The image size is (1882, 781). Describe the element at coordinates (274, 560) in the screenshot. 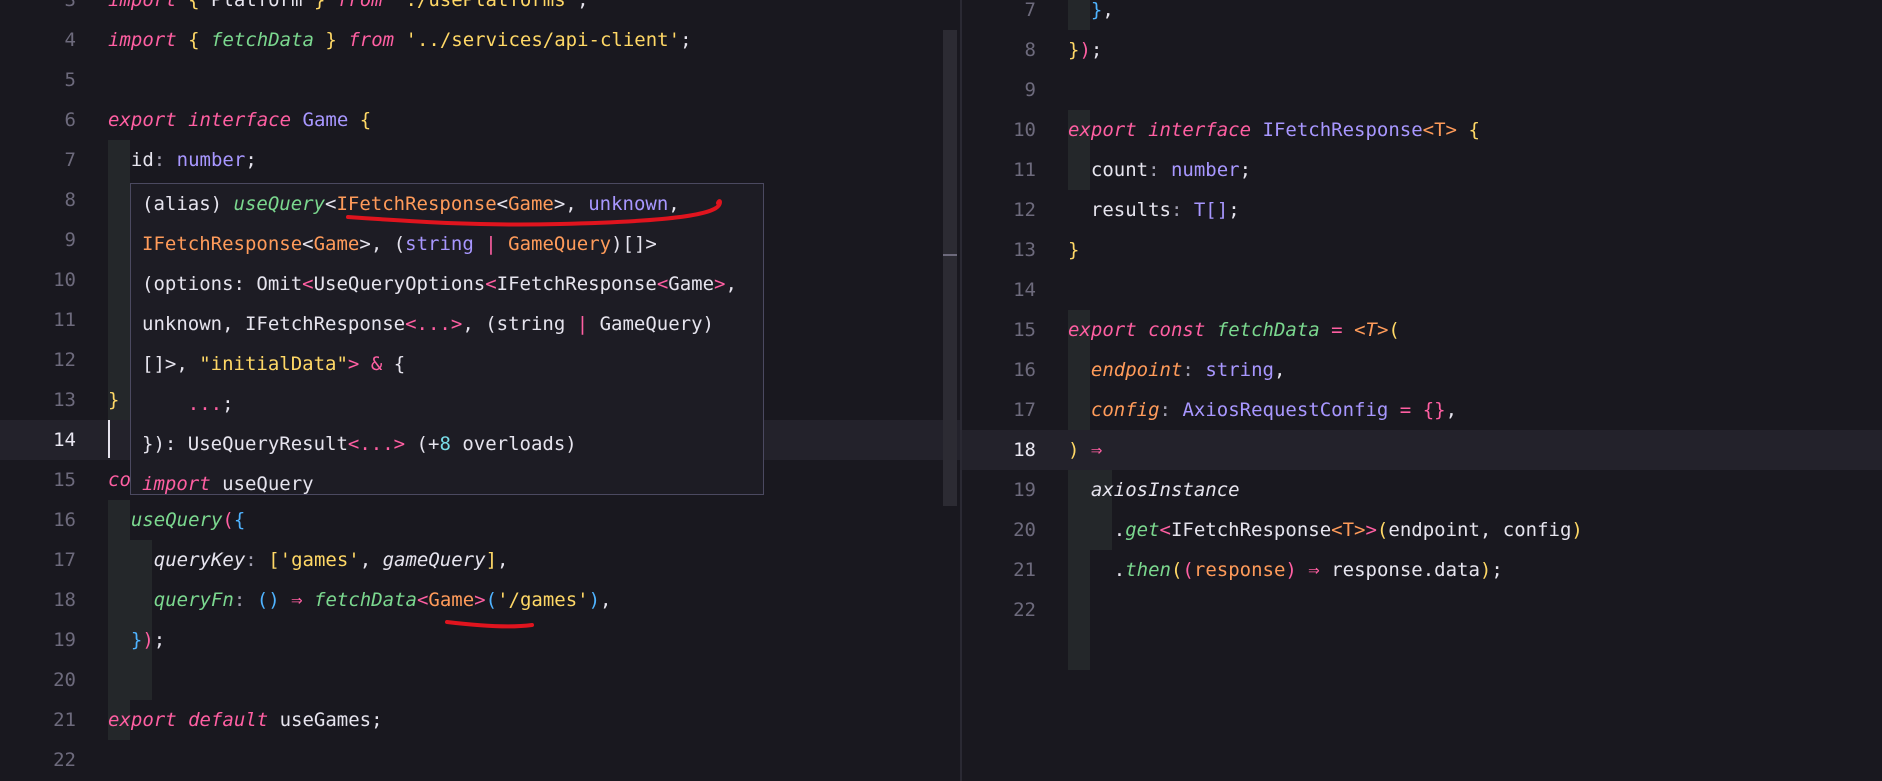

I see `code-token: [` at that location.